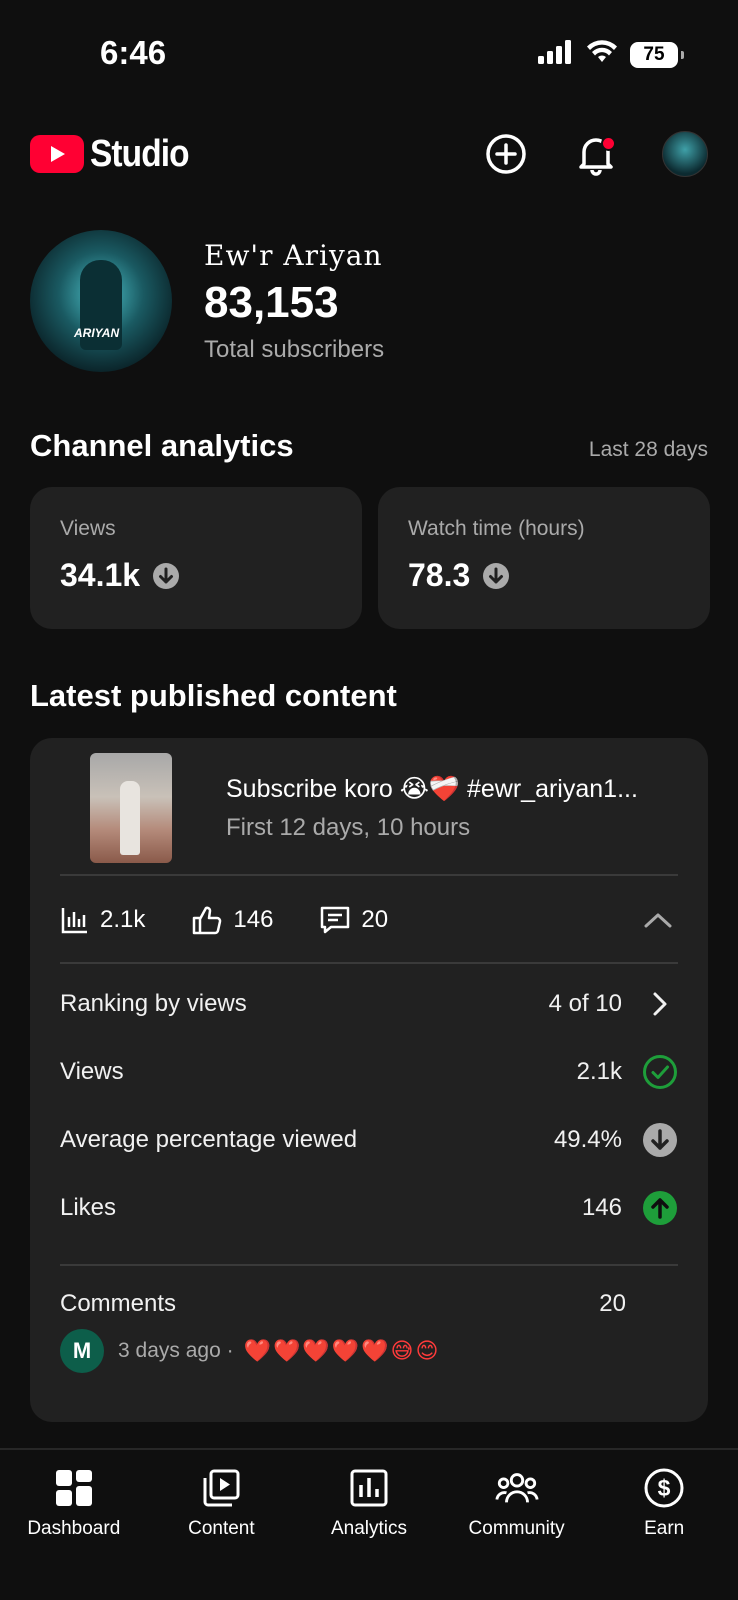 This screenshot has width=738, height=1600. I want to click on channel-name: Ew'r Ariyan, so click(293, 255).